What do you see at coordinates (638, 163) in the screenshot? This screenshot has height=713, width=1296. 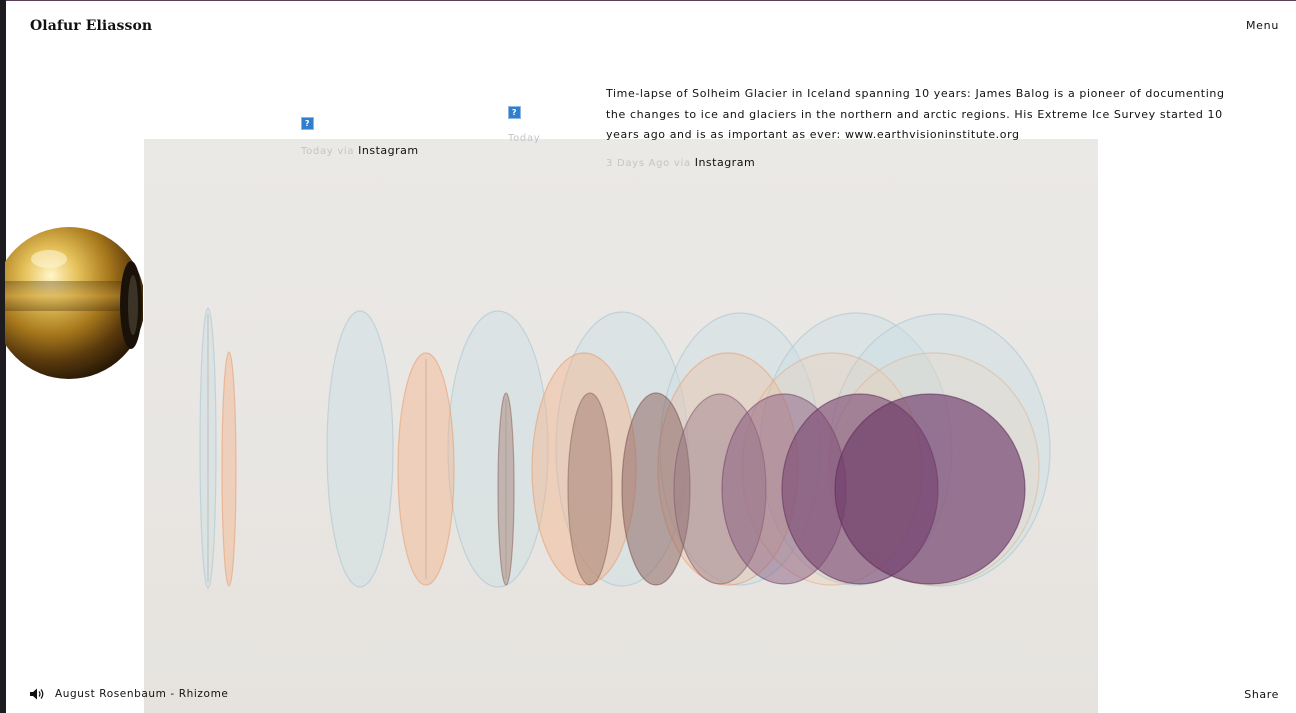 I see `post-time: 3 Days Ago` at bounding box center [638, 163].